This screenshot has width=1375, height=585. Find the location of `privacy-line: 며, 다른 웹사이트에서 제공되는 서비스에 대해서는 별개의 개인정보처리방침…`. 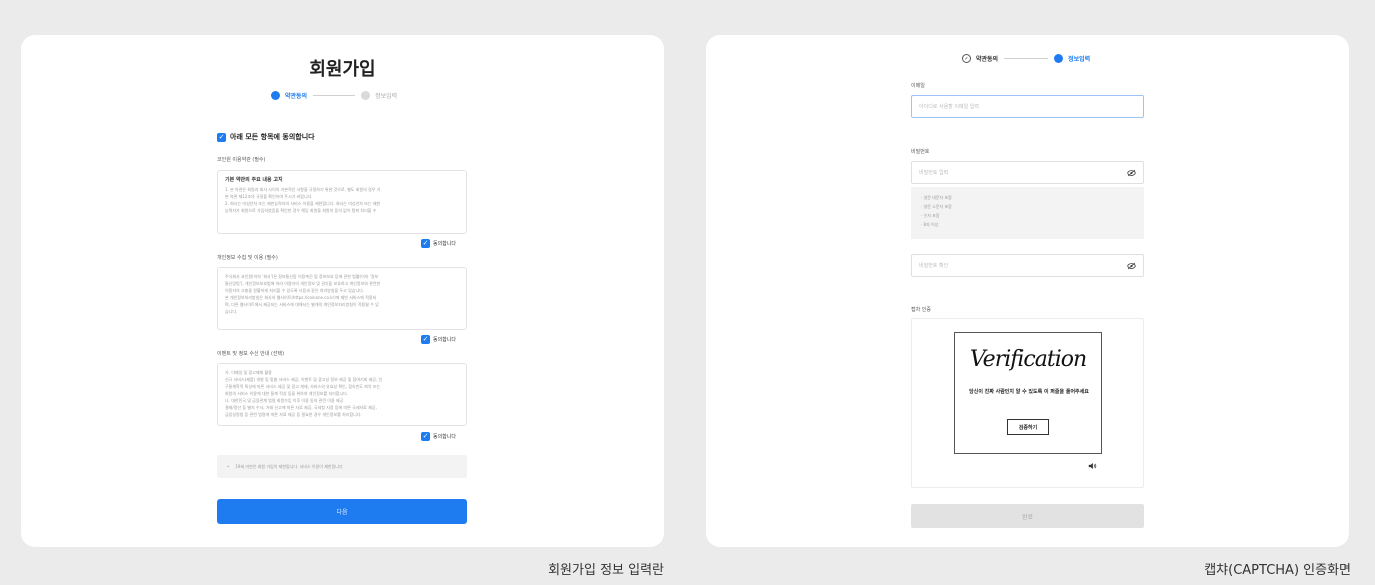

privacy-line: 며, 다른 웹사이트에서 제공되는 서비스에 대해서는 별개의 개인정보처리방침… is located at coordinates (302, 304).